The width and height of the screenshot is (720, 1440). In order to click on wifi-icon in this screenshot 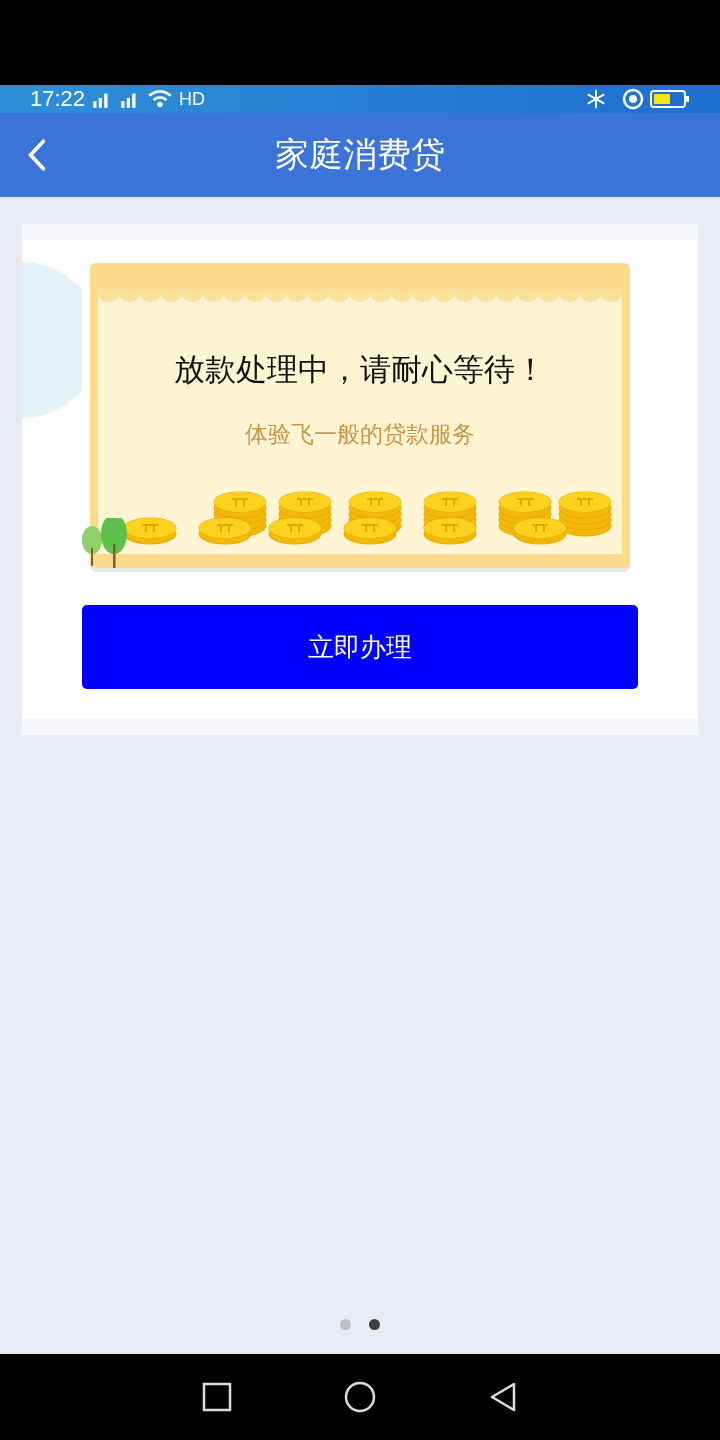, I will do `click(160, 99)`.